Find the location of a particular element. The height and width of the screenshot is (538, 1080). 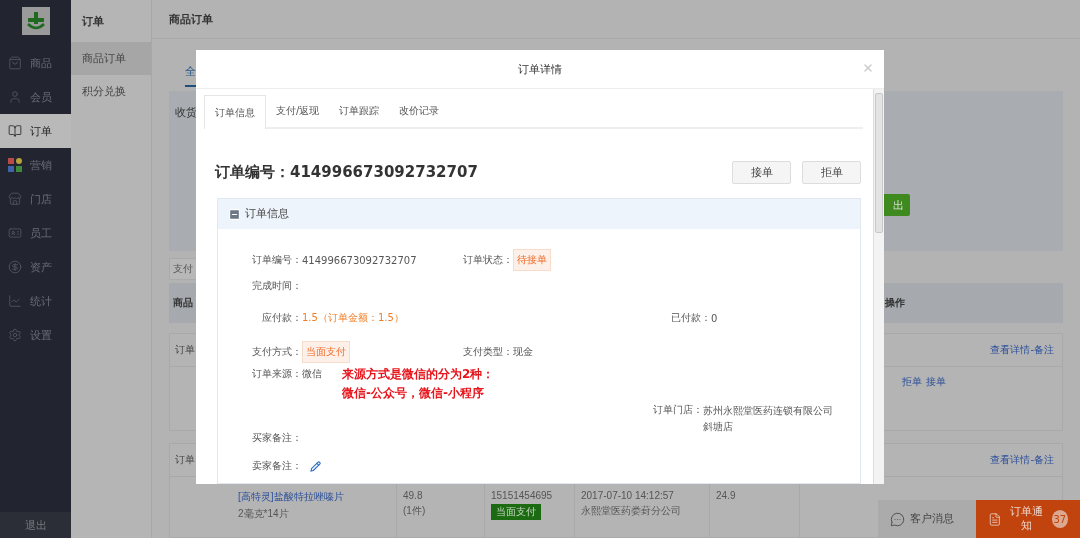

nav-item: 订单 is located at coordinates (35, 131).